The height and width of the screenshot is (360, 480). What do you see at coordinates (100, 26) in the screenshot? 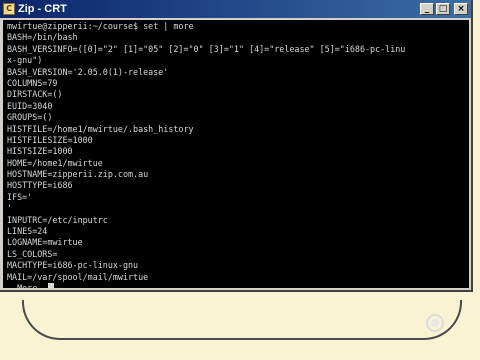
I see `terminal-line: mwirtue@zipperii:~/course$ set | more` at bounding box center [100, 26].